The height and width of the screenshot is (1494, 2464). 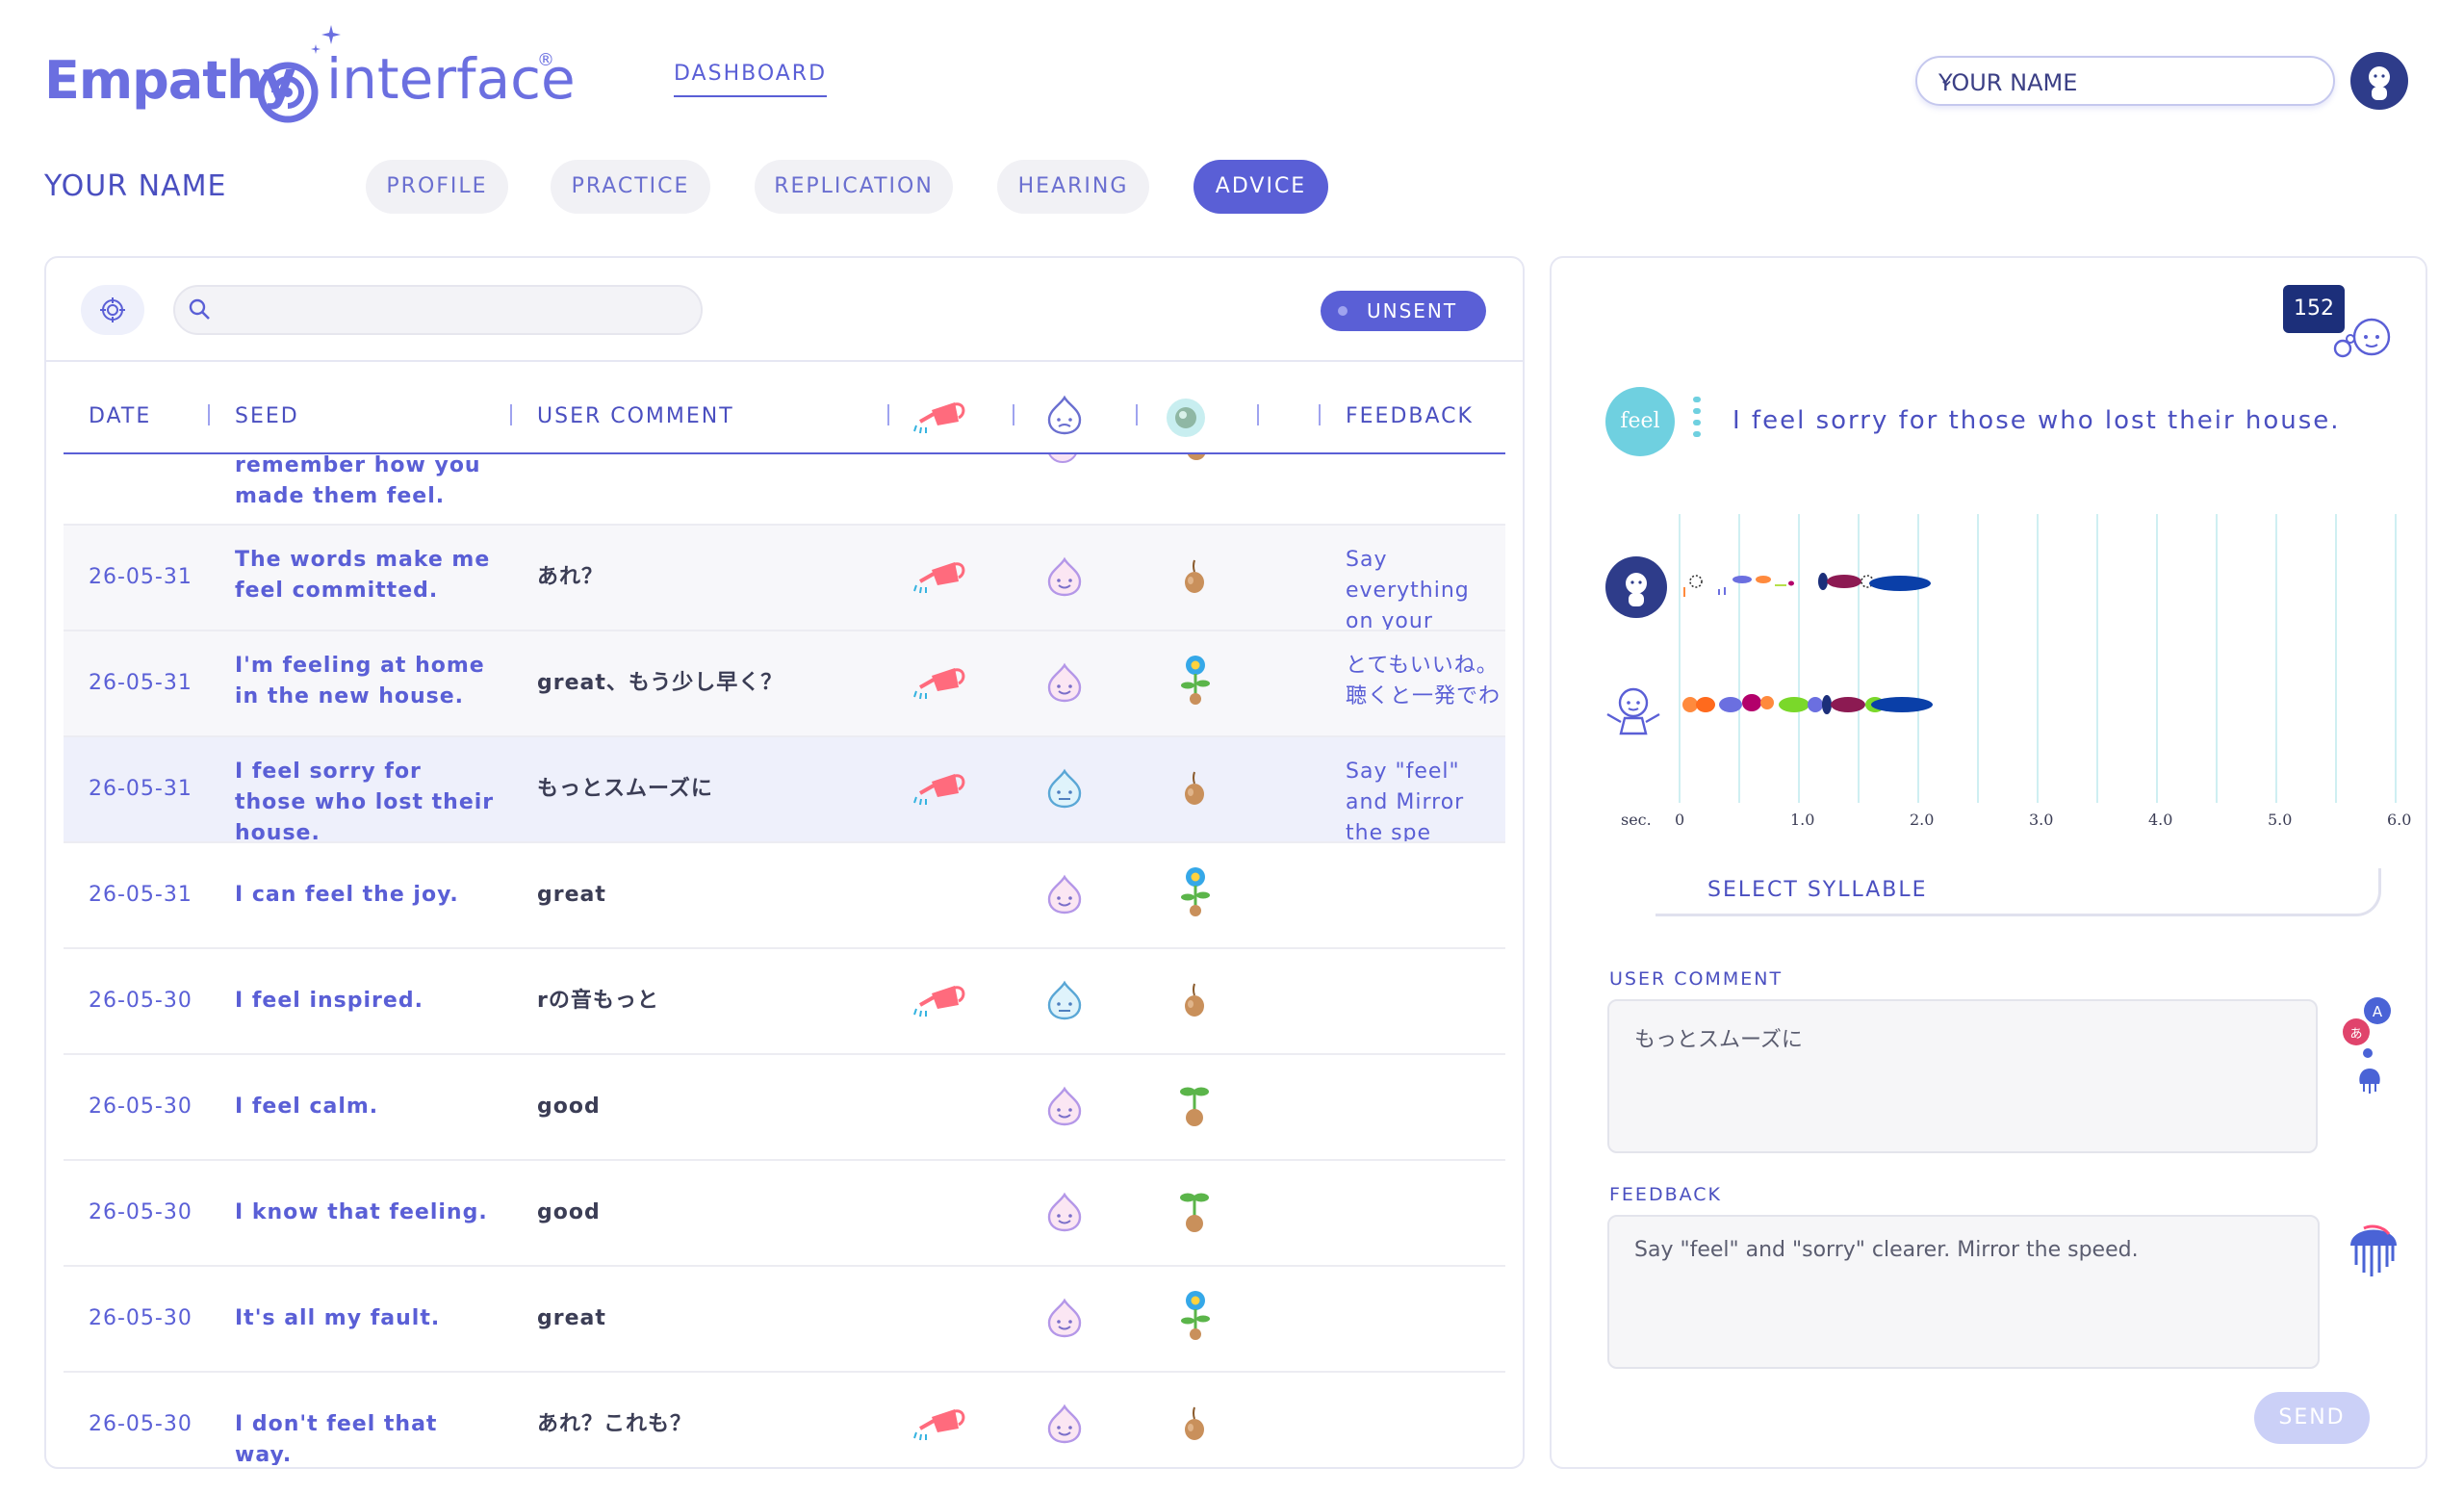 What do you see at coordinates (2355, 1034) in the screenshot?
I see `svg-text: あ` at bounding box center [2355, 1034].